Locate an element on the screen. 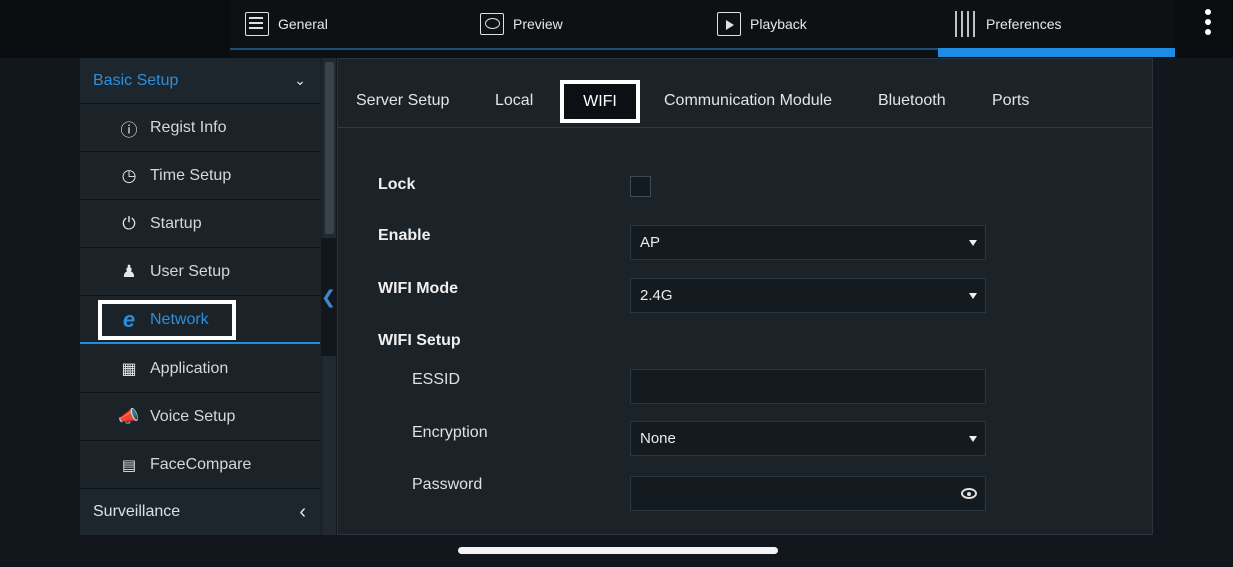  tab-general: General is located at coordinates (286, 24).